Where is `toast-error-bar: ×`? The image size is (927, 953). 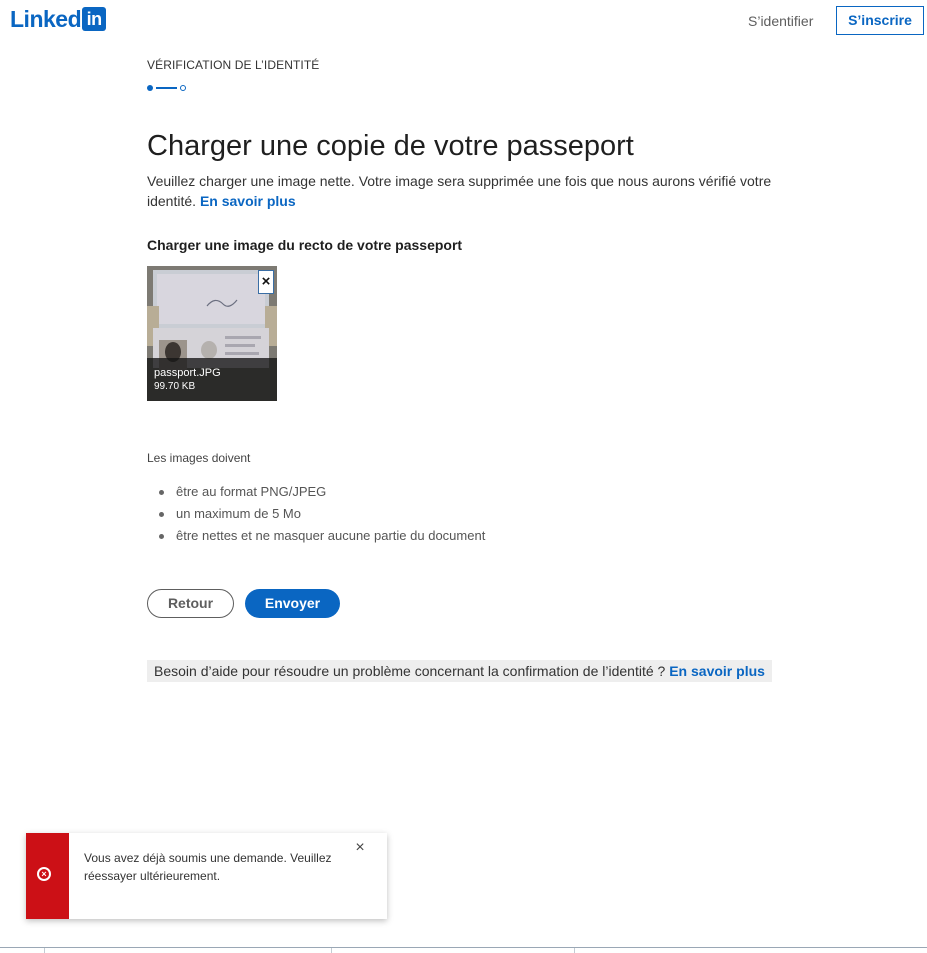 toast-error-bar: × is located at coordinates (47, 876).